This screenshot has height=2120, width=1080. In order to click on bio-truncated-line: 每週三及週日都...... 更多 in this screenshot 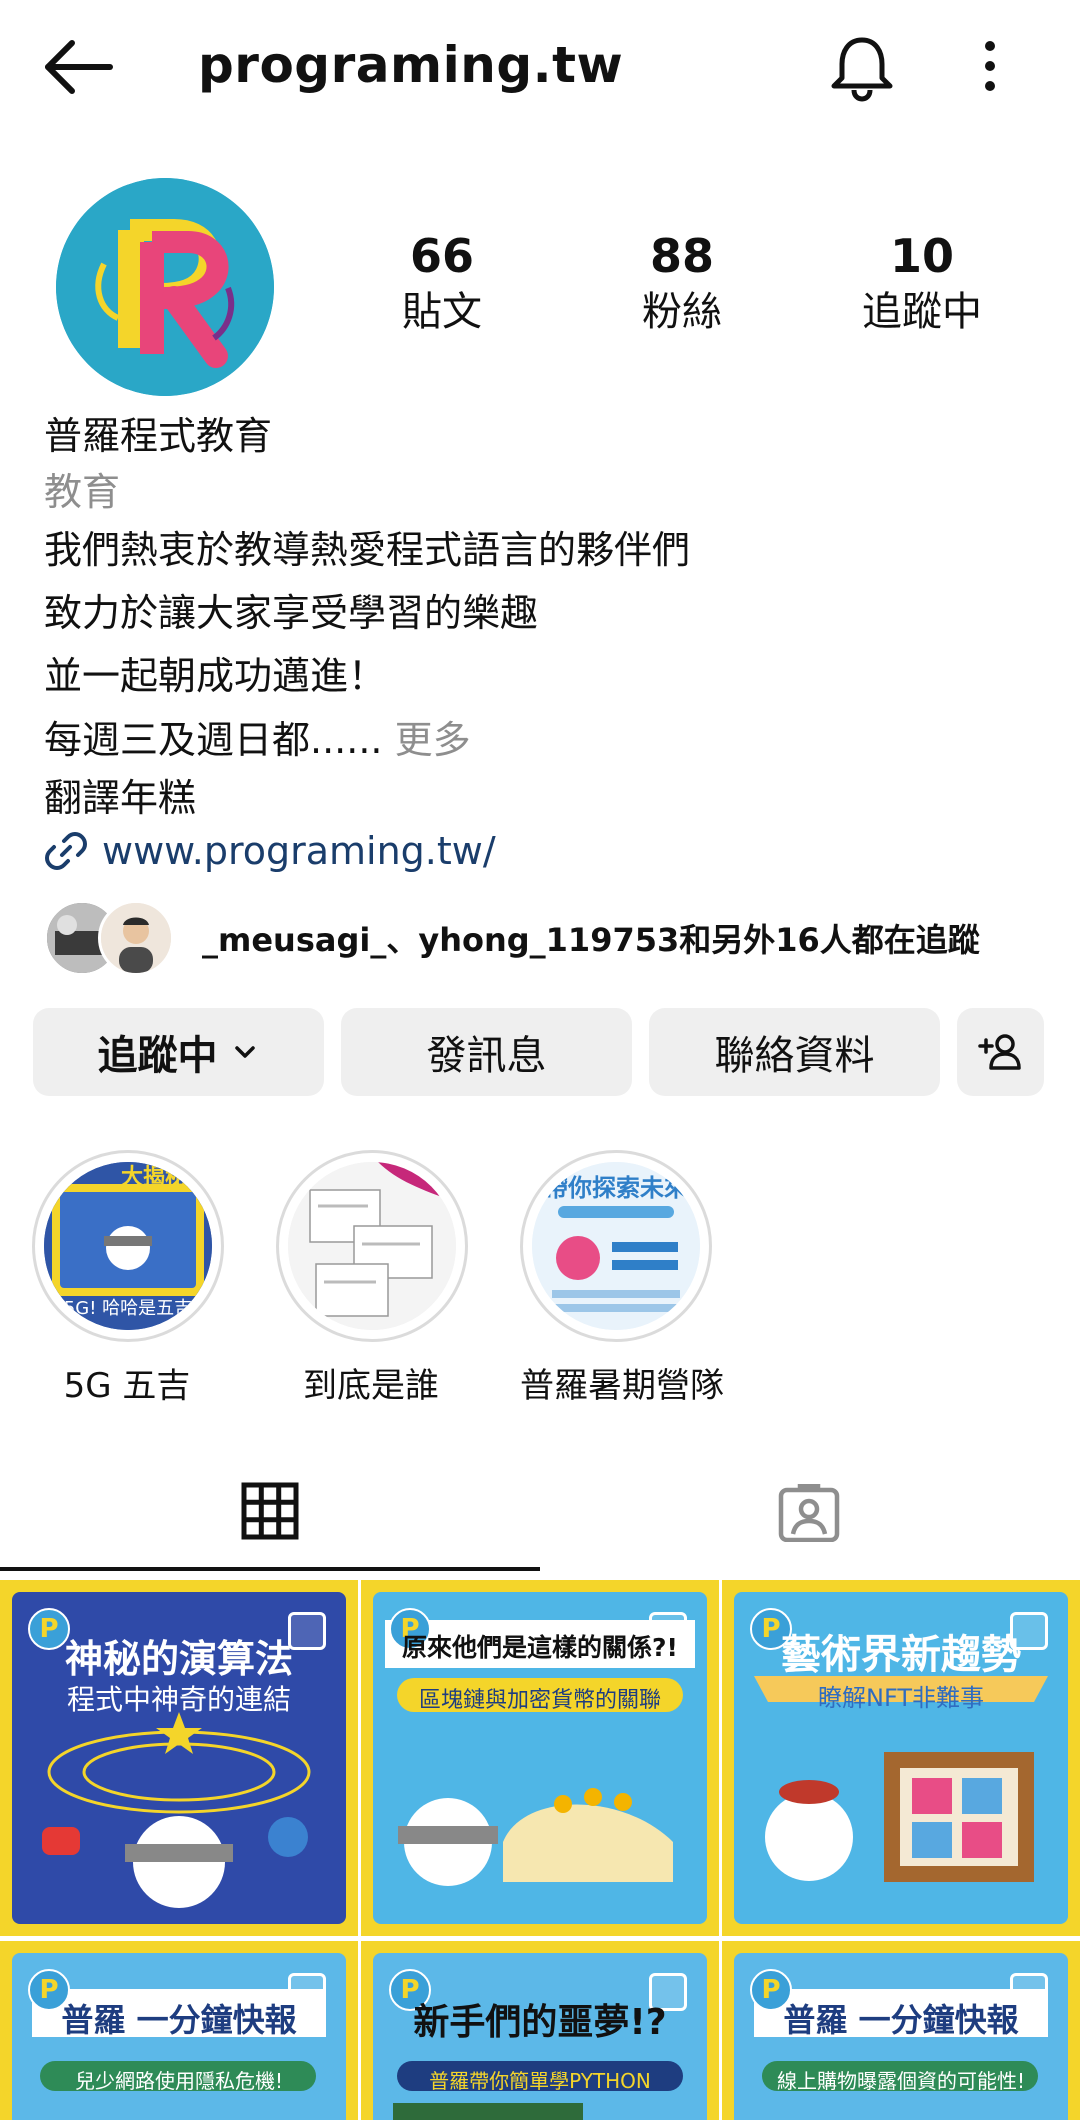, I will do `click(257, 740)`.